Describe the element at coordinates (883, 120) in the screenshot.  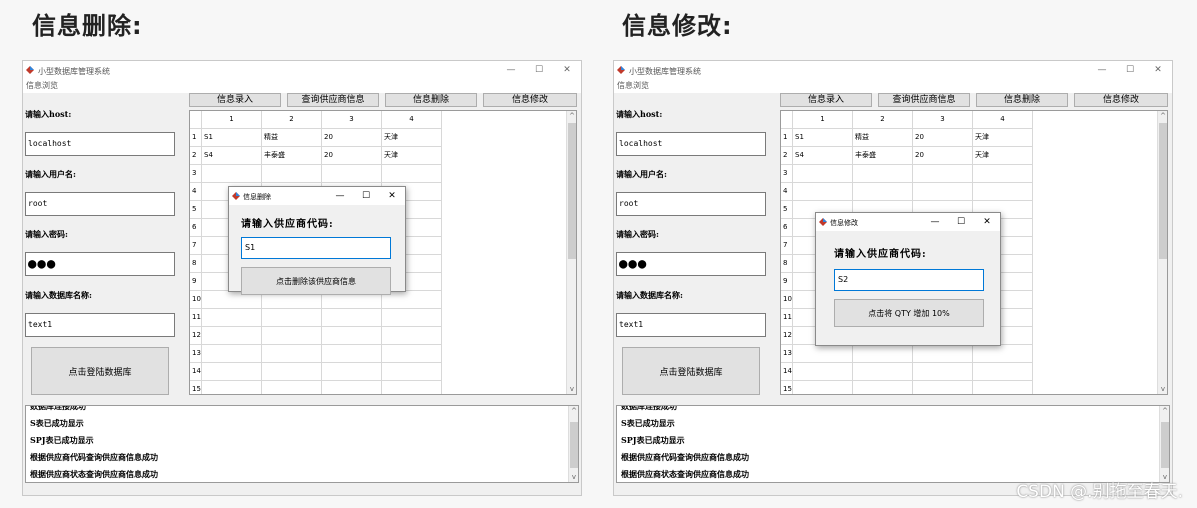
I see `col-header: 2` at that location.